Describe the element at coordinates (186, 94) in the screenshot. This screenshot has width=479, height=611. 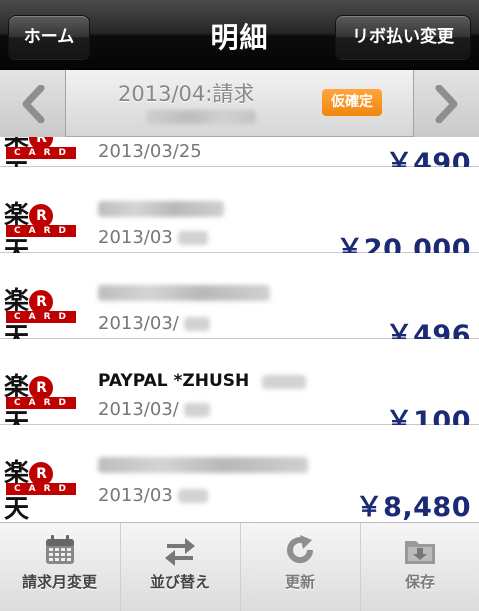
I see `billing-period-label: 2013/04:請求` at that location.